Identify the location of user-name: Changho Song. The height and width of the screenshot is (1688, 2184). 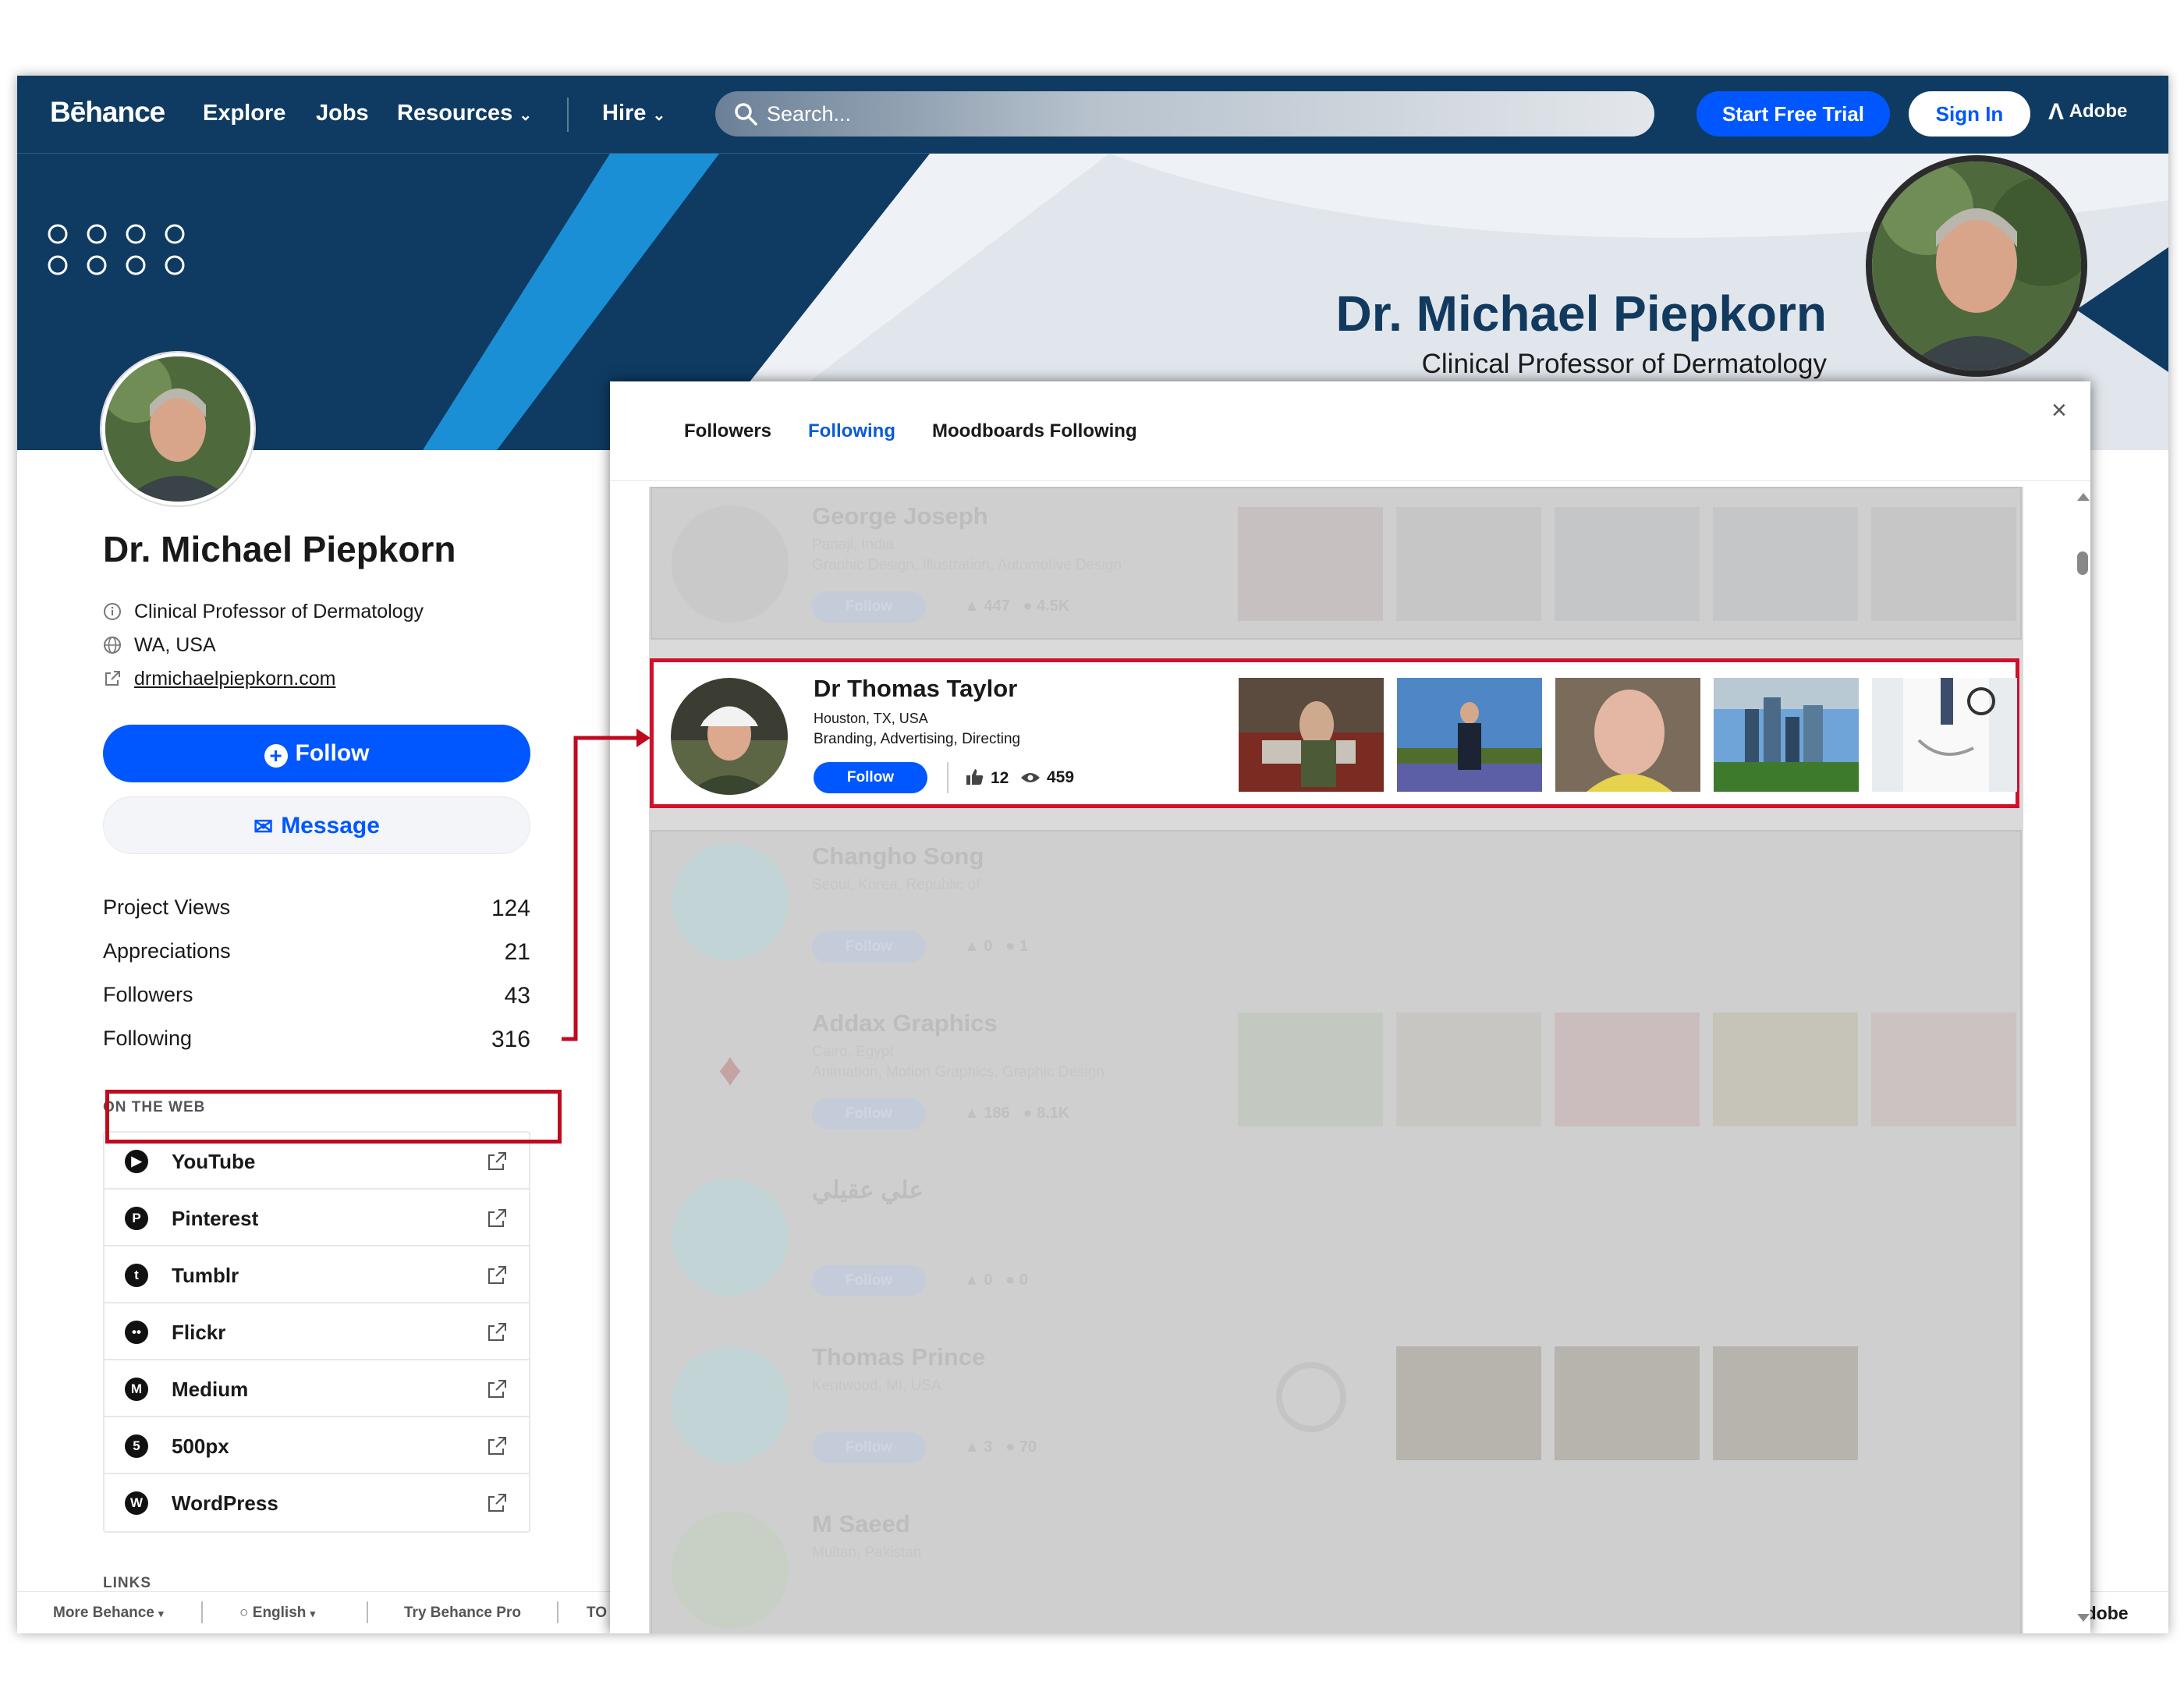
(898, 856).